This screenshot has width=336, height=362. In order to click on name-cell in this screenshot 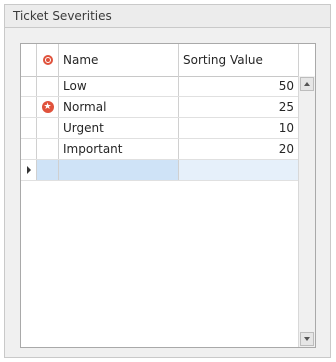, I will do `click(119, 170)`.